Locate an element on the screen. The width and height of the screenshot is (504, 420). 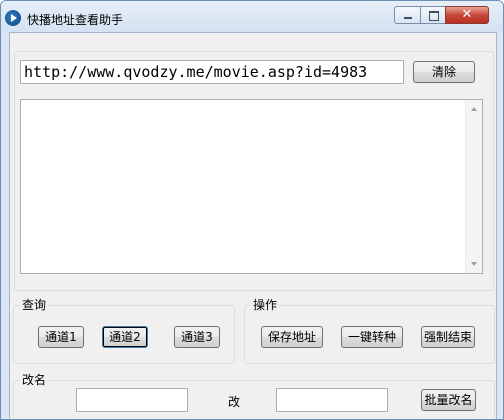
rename-from-input is located at coordinates (132, 400).